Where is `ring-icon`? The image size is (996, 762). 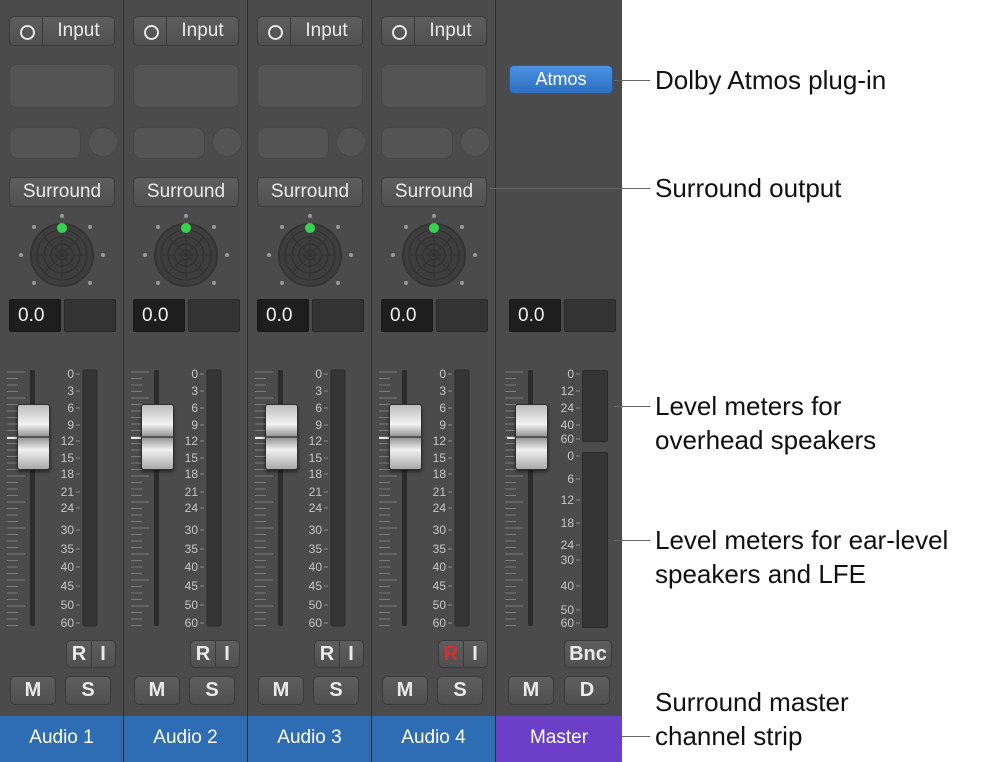 ring-icon is located at coordinates (399, 32).